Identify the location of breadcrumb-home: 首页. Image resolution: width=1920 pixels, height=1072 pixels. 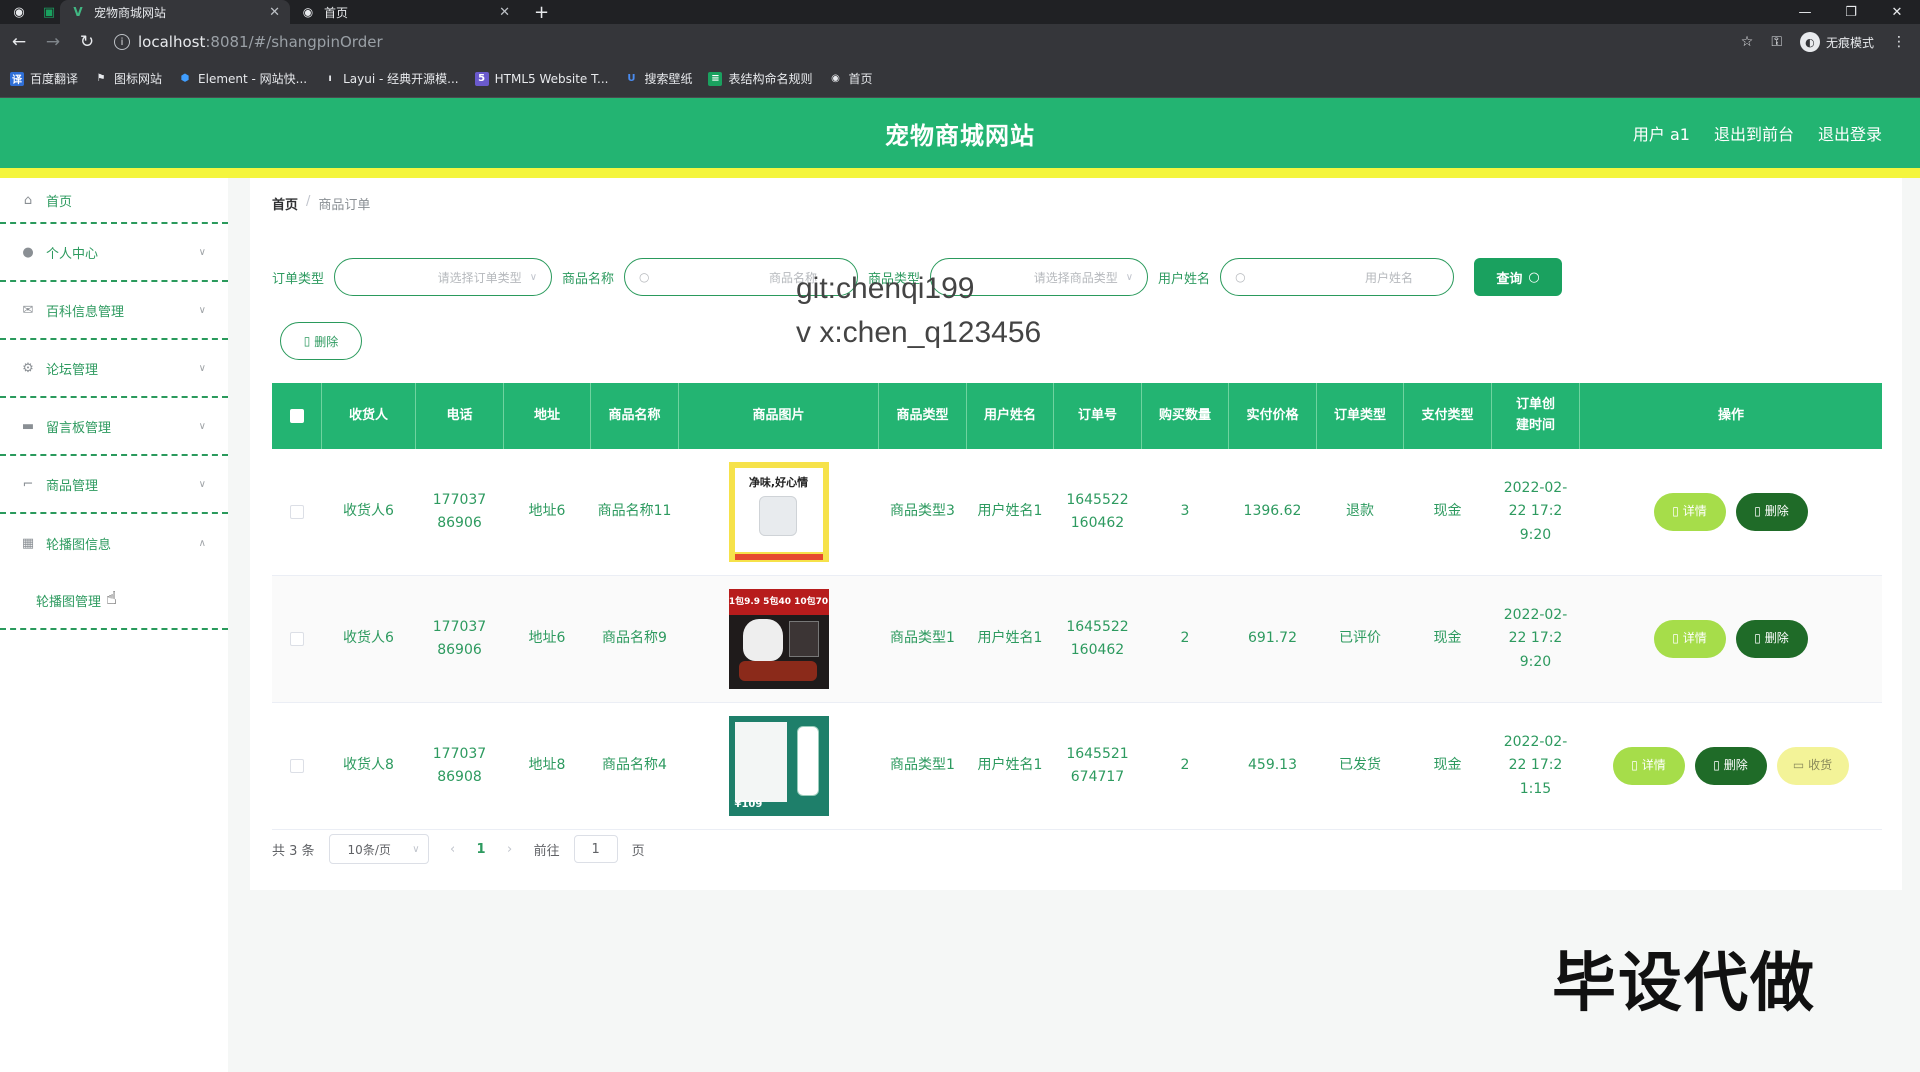
(285, 203).